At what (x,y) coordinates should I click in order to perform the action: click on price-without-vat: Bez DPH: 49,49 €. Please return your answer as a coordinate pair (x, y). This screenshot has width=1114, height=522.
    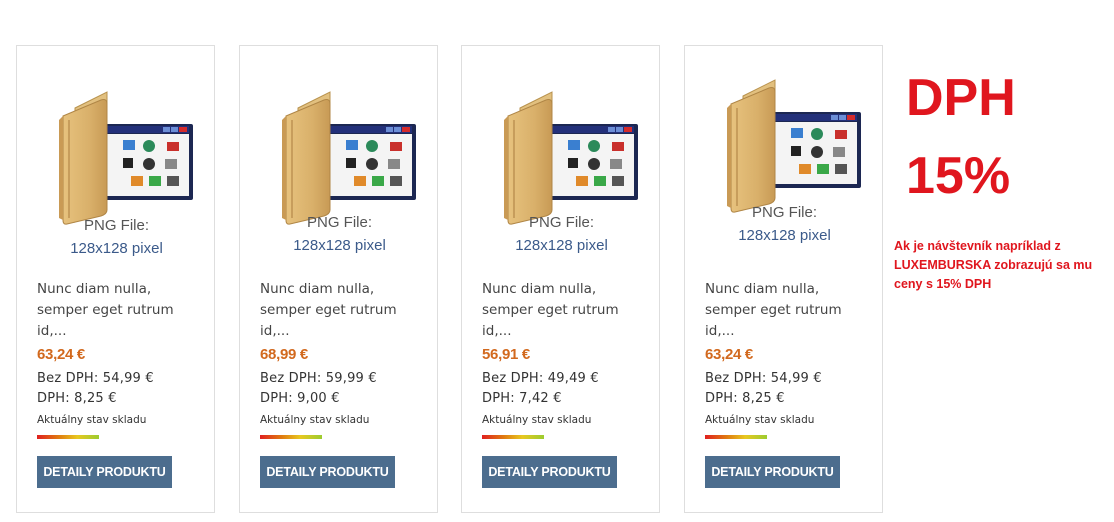
    Looking at the image, I should click on (540, 378).